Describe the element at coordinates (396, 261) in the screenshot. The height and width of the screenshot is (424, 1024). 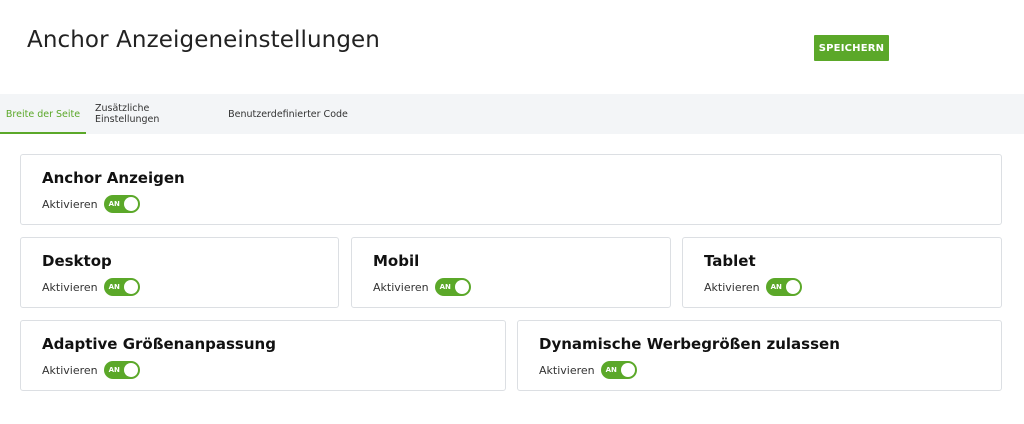
I see `card-title: Mobil` at that location.